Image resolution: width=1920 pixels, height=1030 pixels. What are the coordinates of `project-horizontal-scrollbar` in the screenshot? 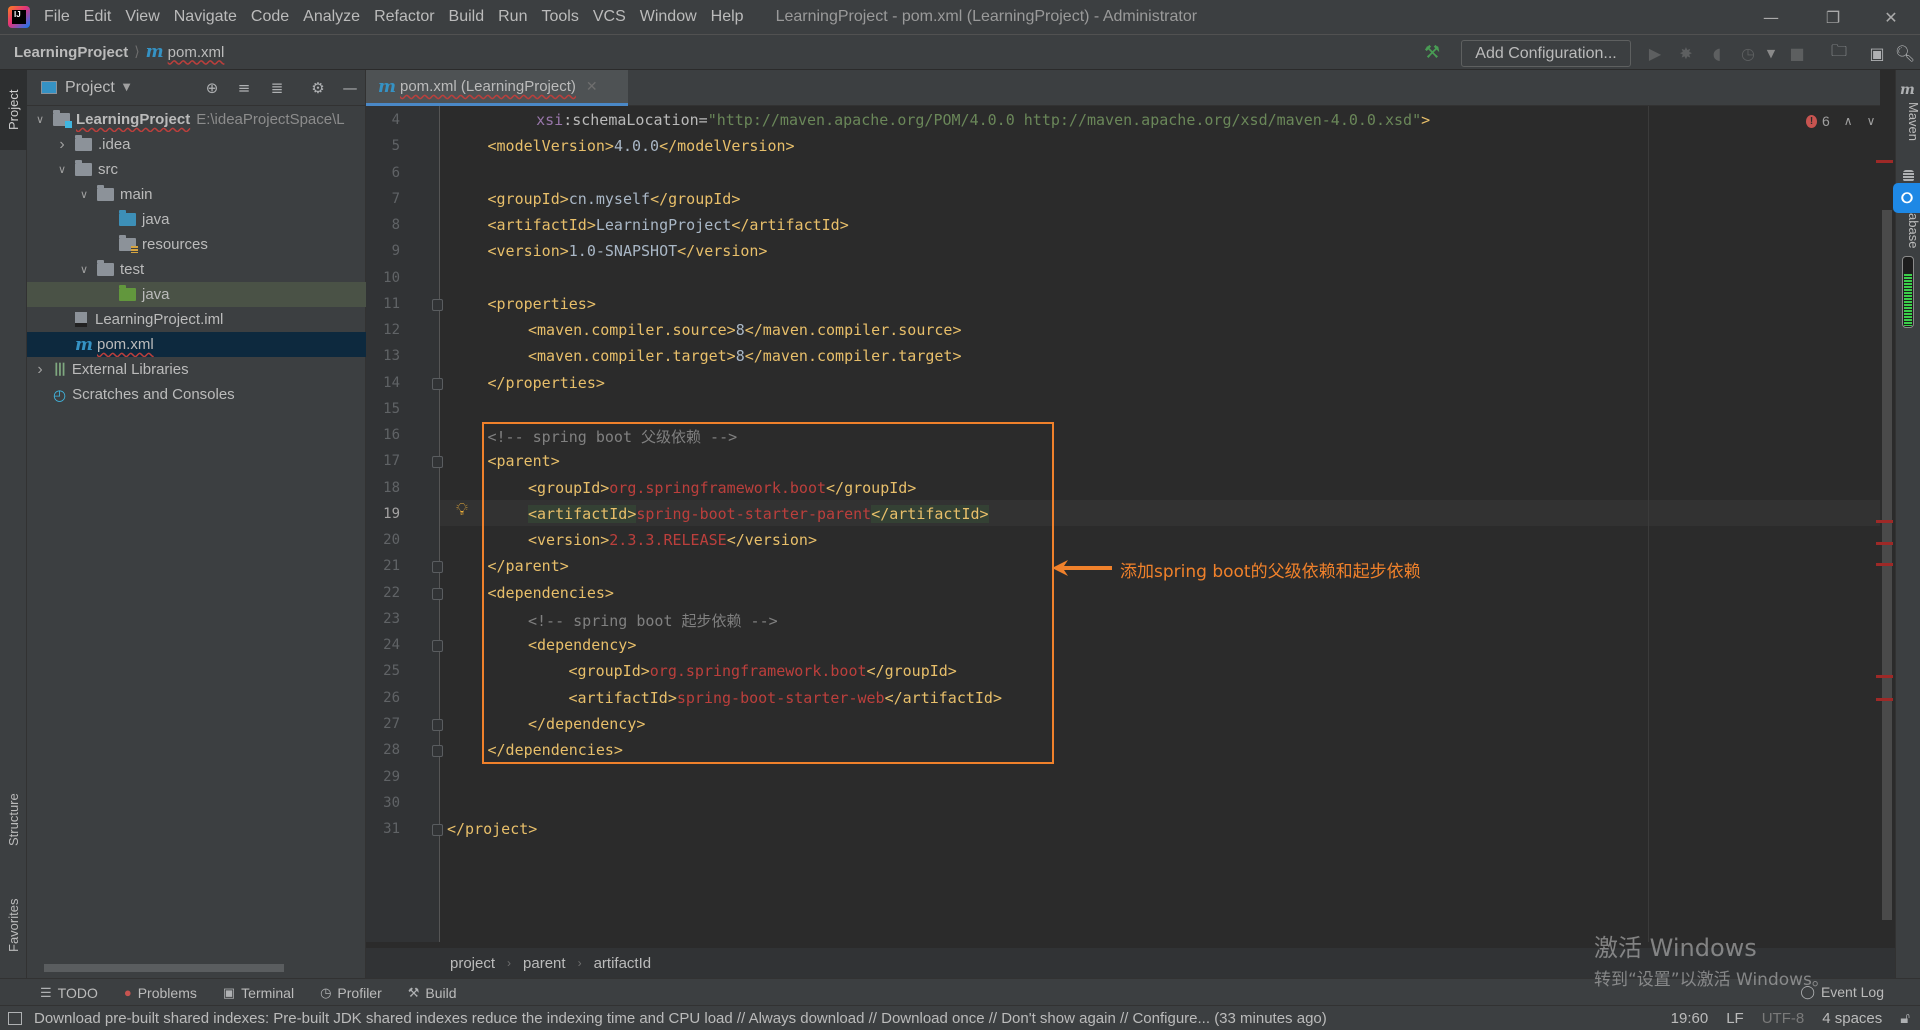 It's located at (164, 968).